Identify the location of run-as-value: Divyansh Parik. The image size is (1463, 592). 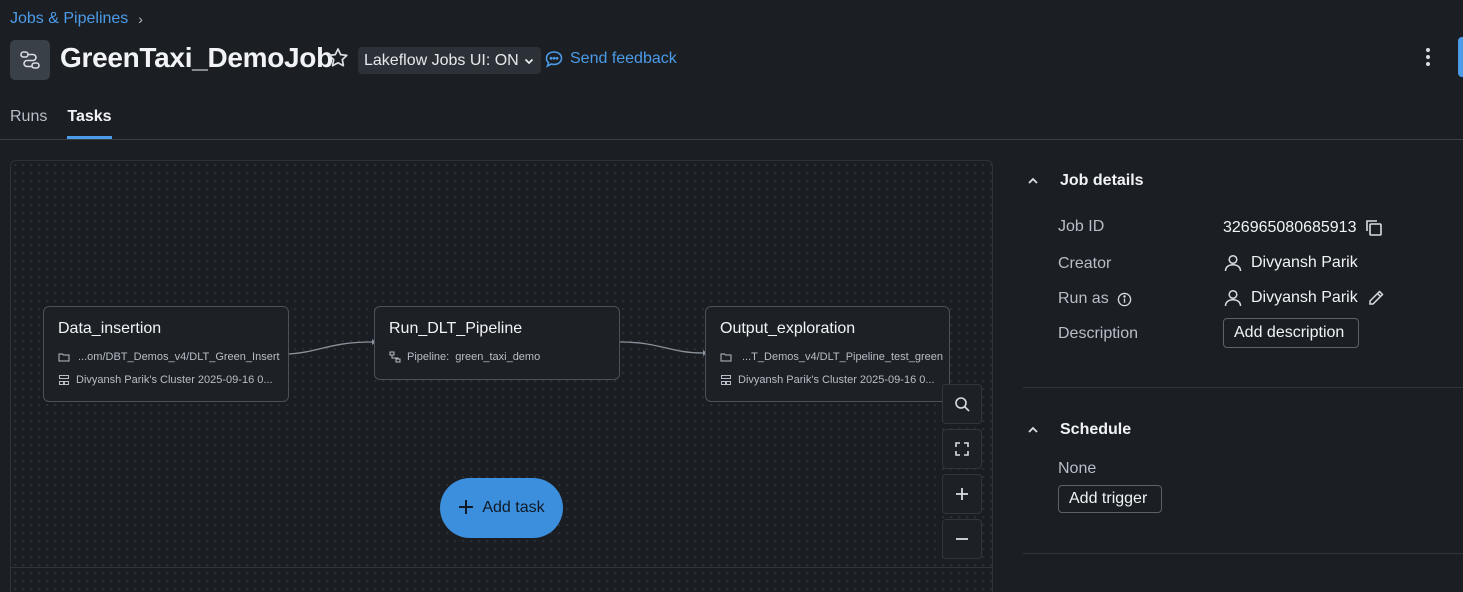
(1304, 297).